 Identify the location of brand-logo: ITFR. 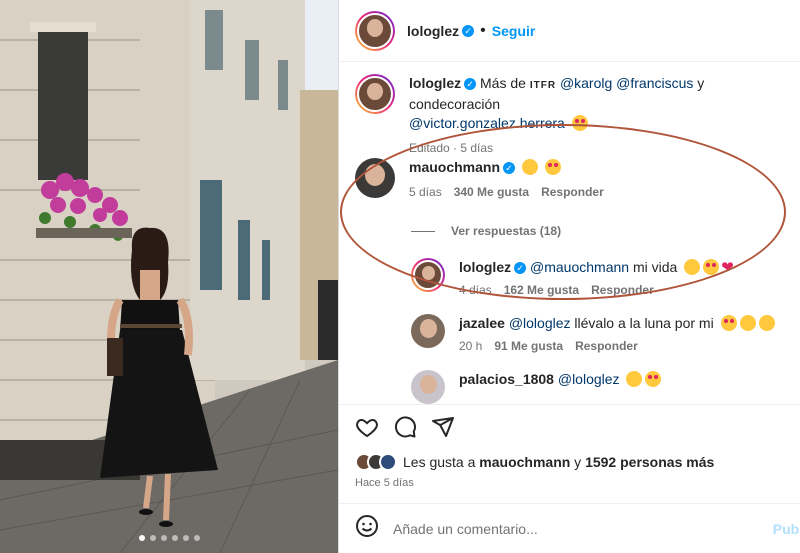
(543, 85).